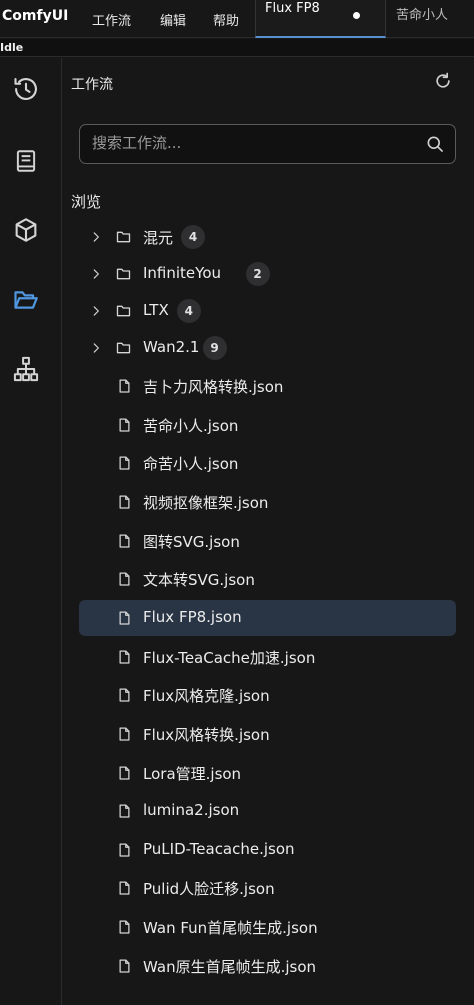 This screenshot has width=474, height=1005. I want to click on file-name: 视频抠像框架.json, so click(206, 503).